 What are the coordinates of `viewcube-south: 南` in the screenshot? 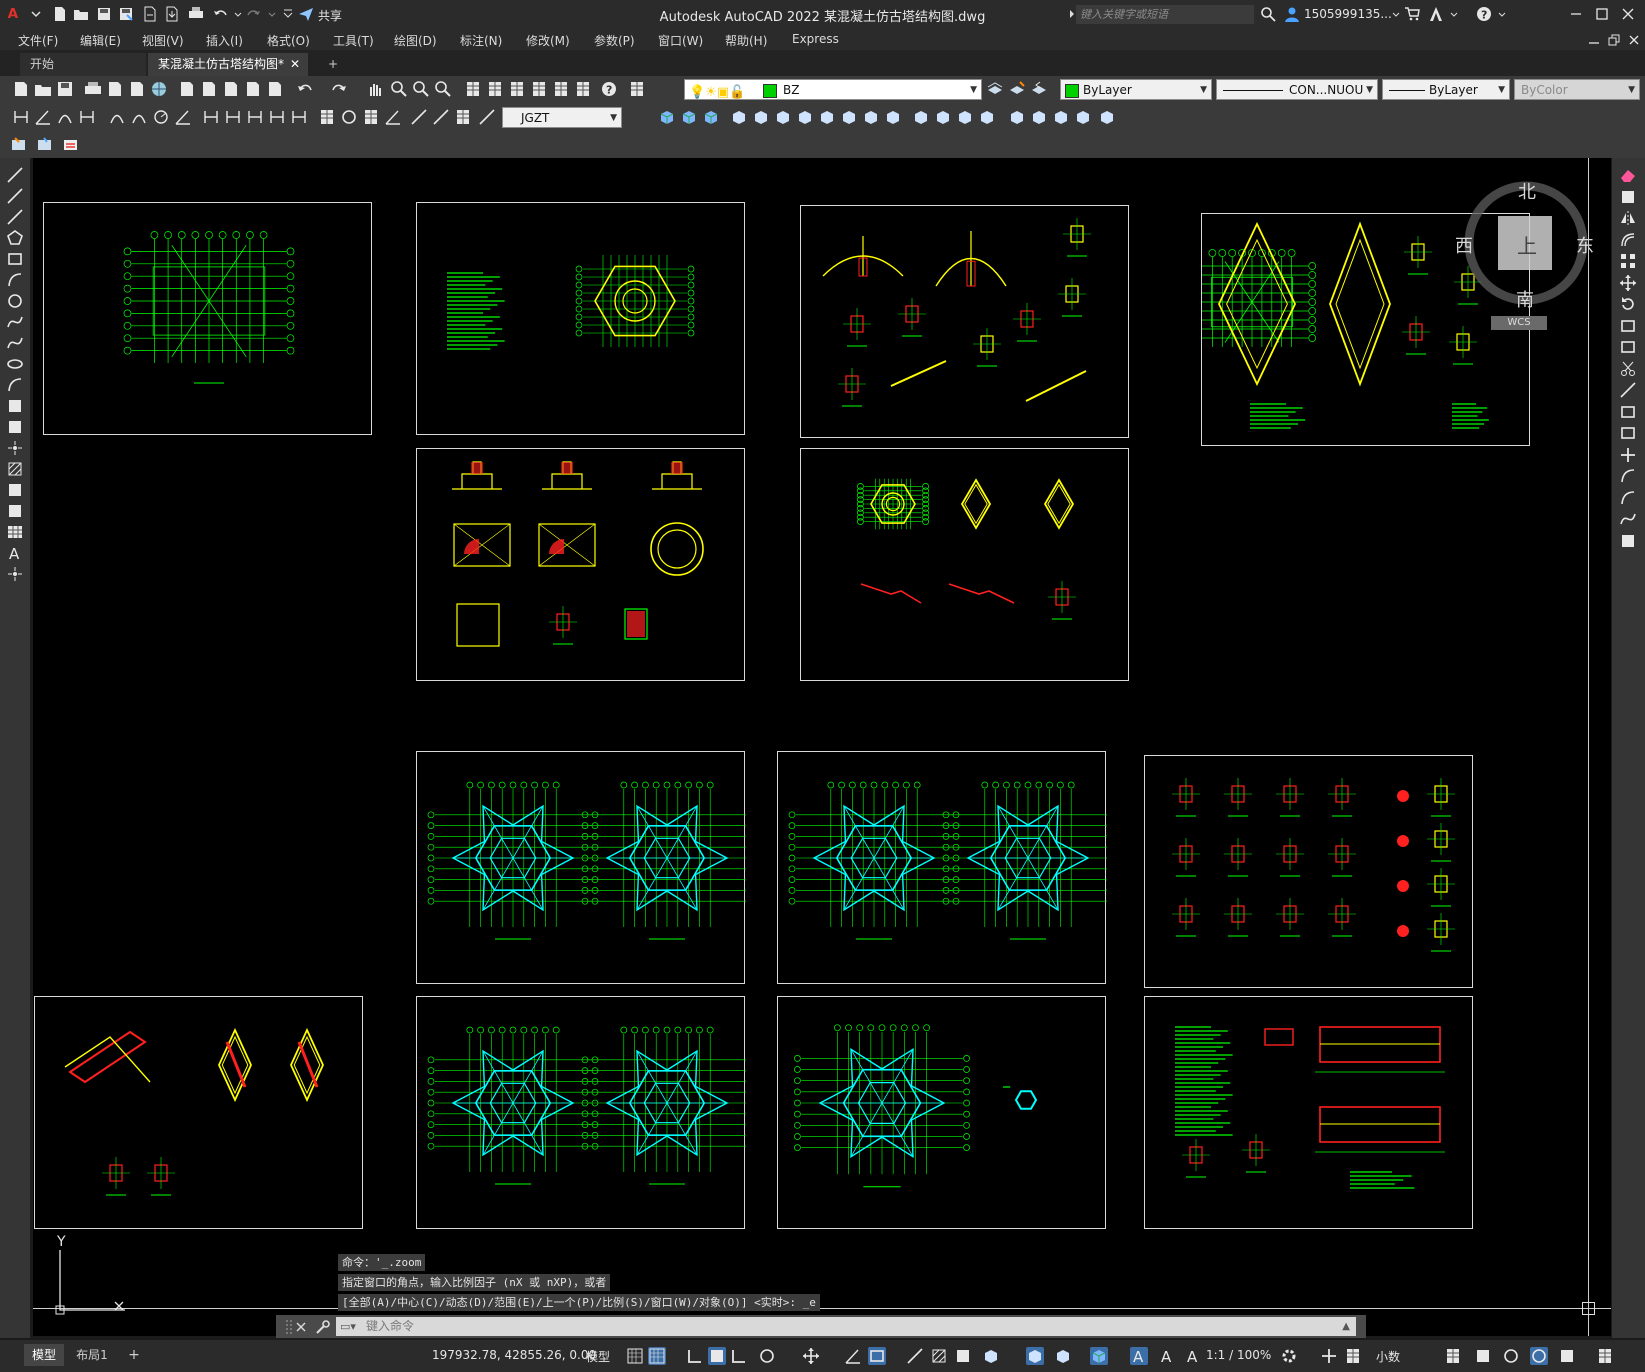 It's located at (1525, 299).